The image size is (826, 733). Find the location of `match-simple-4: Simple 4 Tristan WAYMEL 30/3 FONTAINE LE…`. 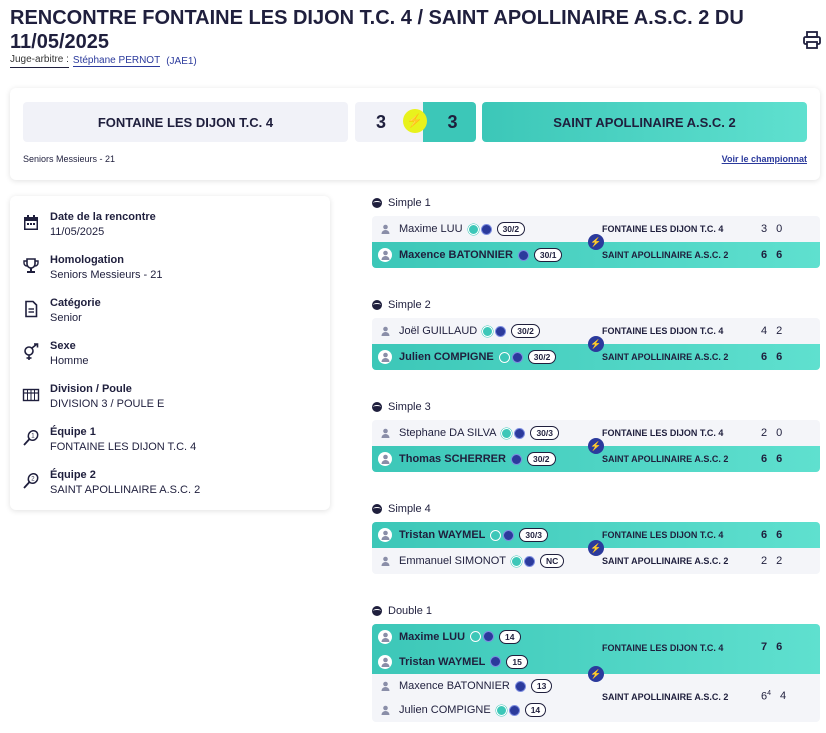

match-simple-4: Simple 4 Tristan WAYMEL 30/3 FONTAINE LE… is located at coordinates (596, 538).